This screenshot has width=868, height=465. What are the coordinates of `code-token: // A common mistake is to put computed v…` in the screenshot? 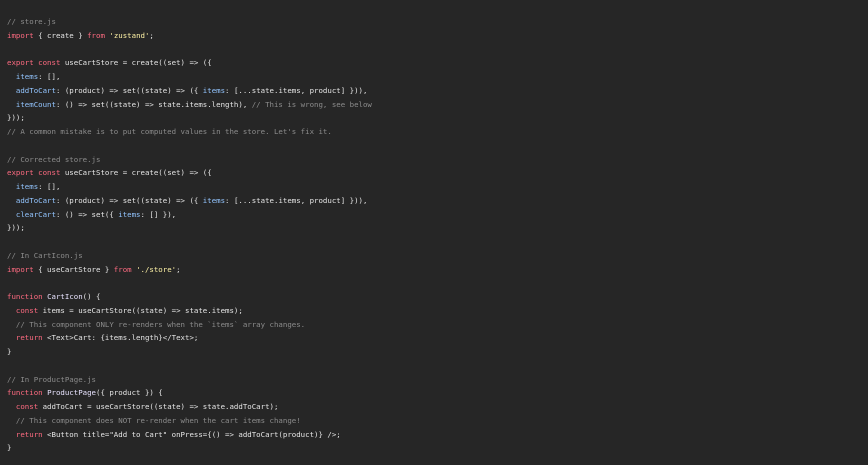 It's located at (169, 131).